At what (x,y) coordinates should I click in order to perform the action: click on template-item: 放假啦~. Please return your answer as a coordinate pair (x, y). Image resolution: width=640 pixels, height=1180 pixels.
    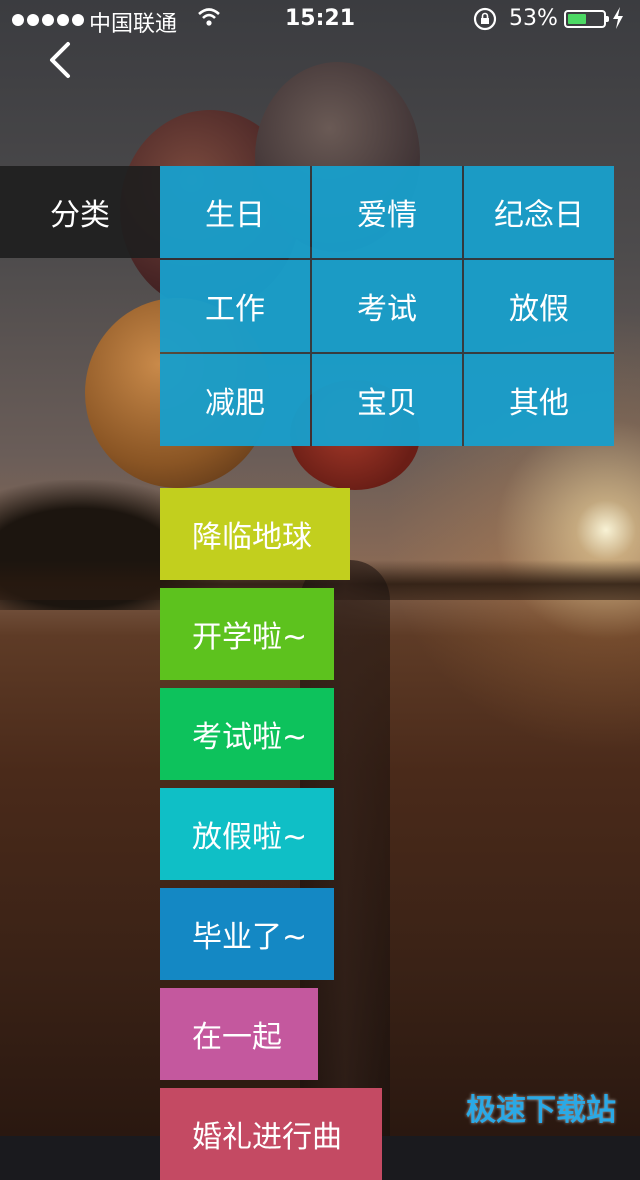
    Looking at the image, I should click on (247, 834).